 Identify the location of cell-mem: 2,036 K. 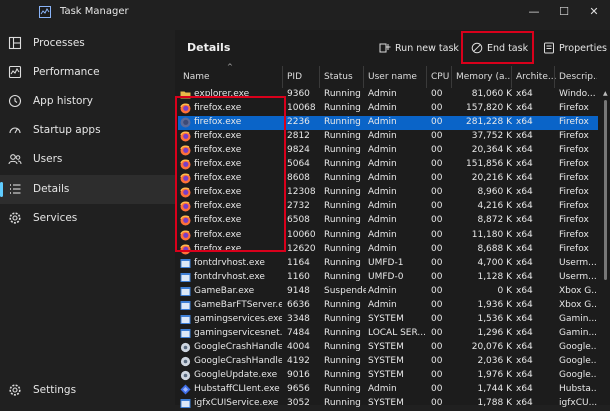
(494, 360).